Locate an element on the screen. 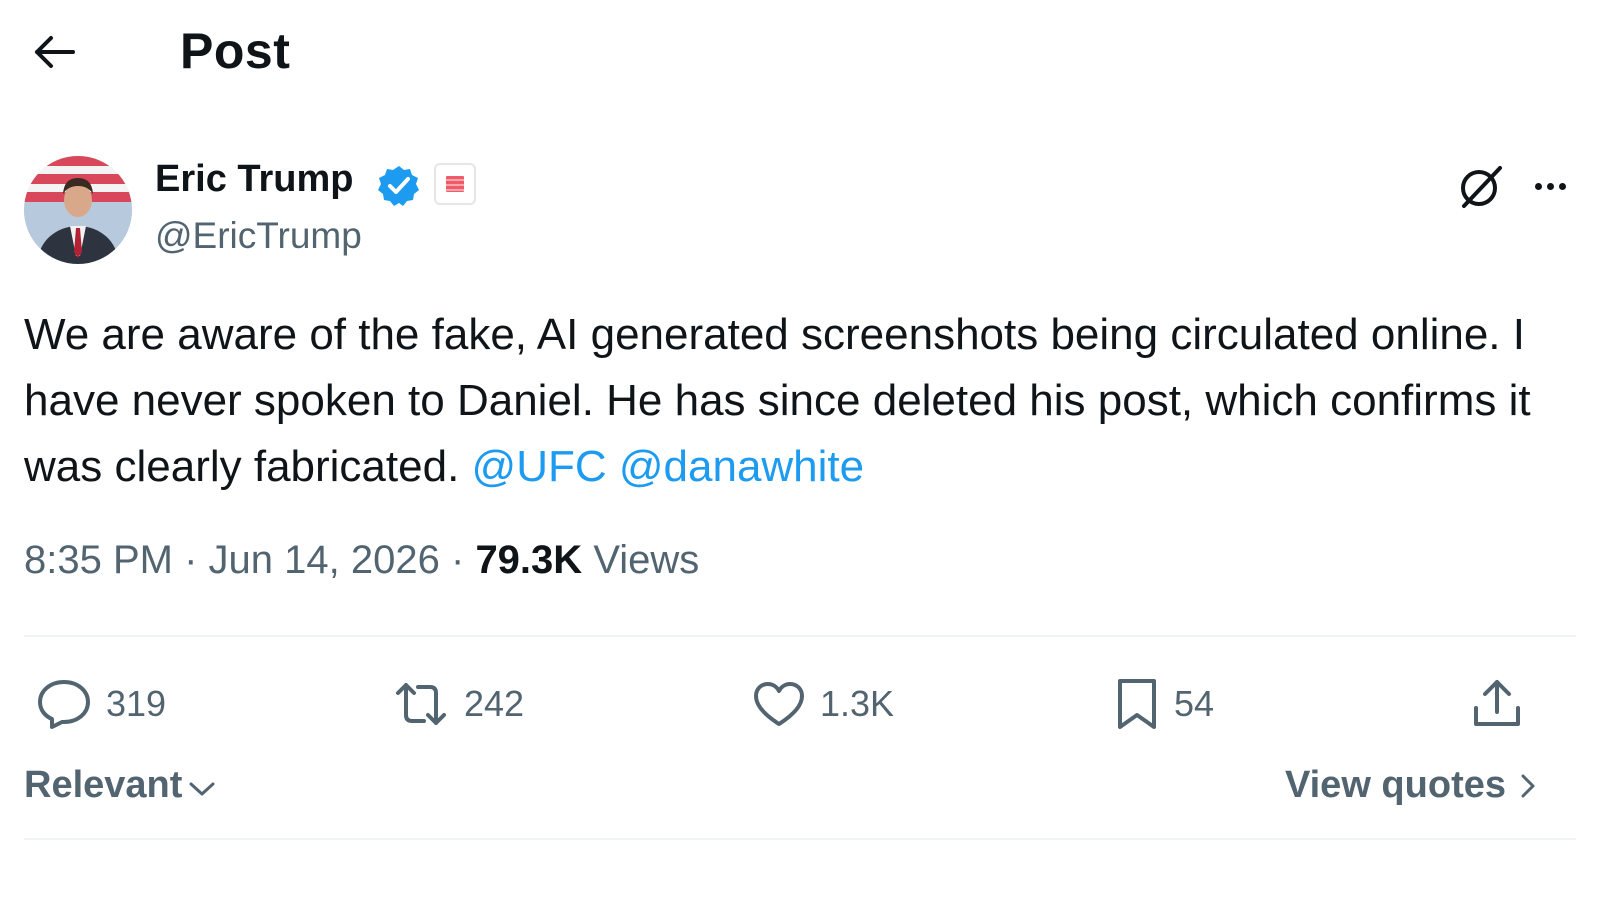 The width and height of the screenshot is (1600, 900). us-flag-icon is located at coordinates (455, 184).